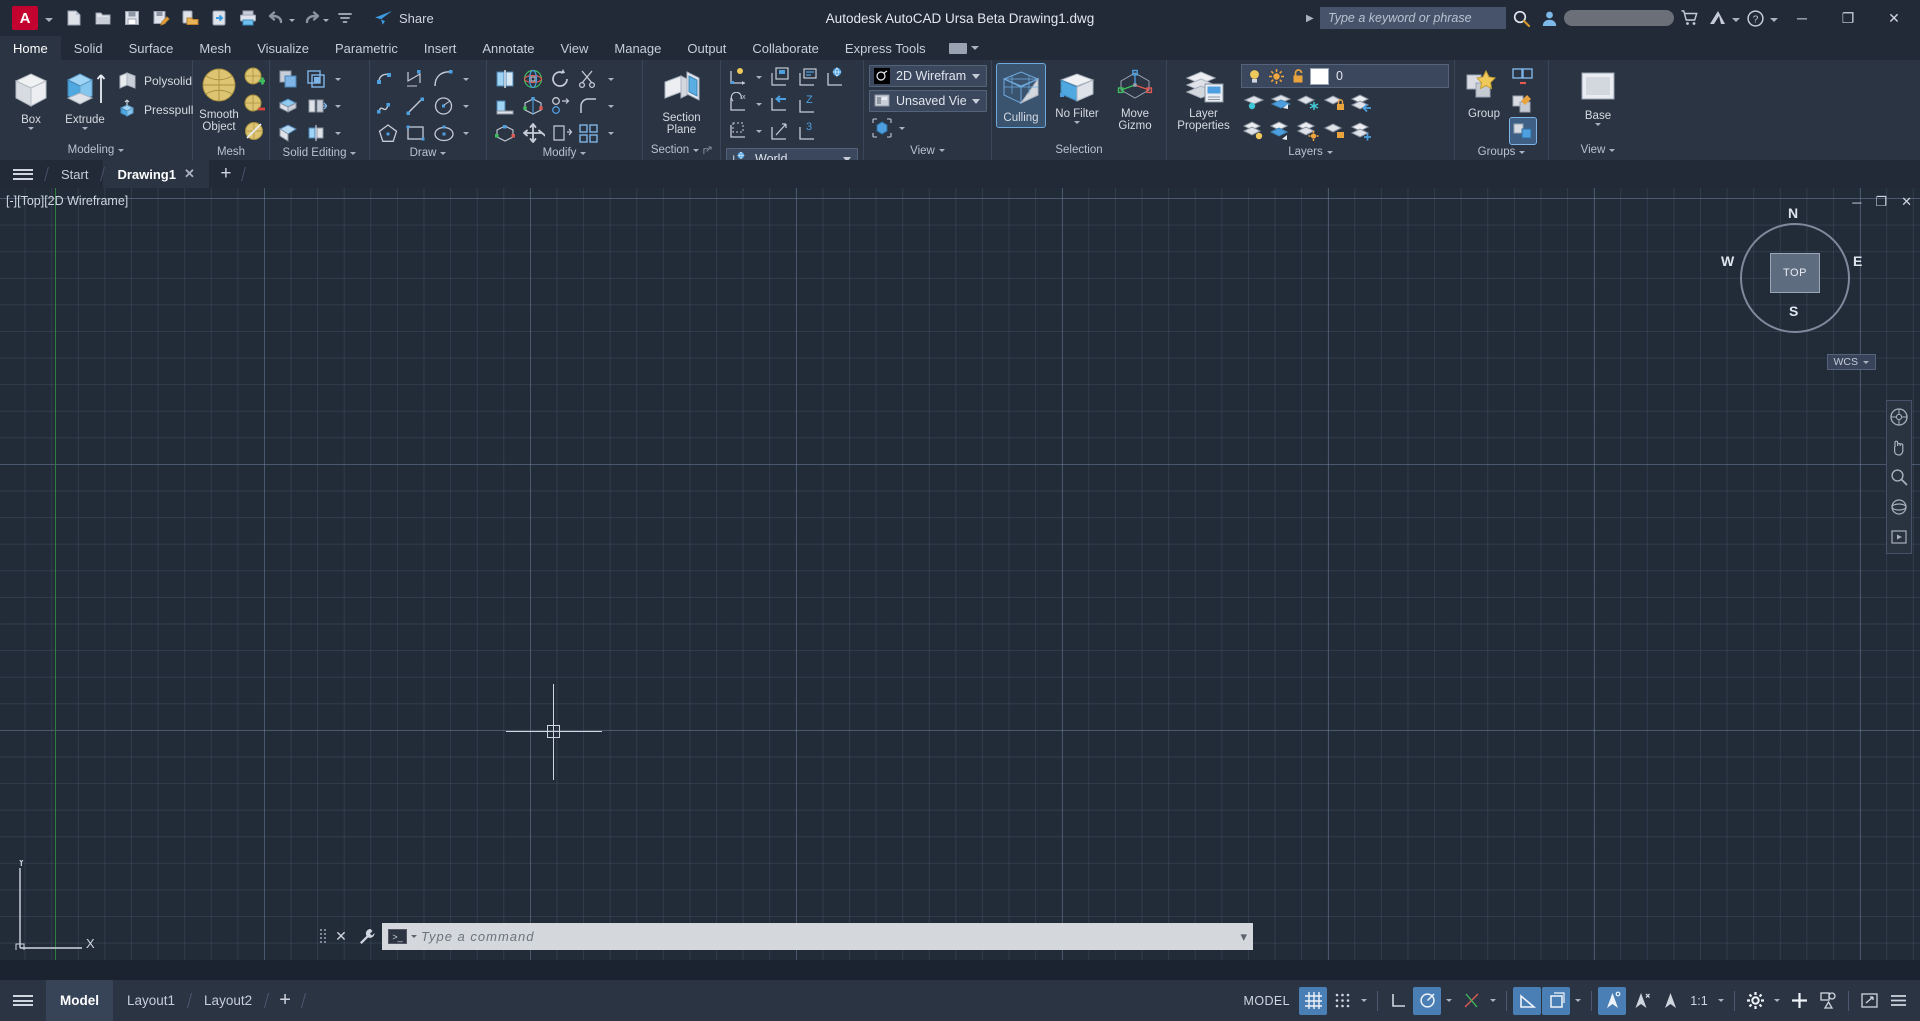 The height and width of the screenshot is (1021, 1920). Describe the element at coordinates (156, 174) in the screenshot. I see `file-tab-drawing1: Drawing1 ✕` at that location.